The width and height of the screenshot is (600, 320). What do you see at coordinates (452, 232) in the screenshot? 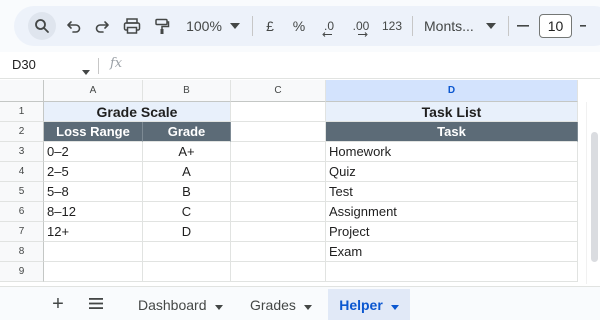
I see `task-cell: Project` at bounding box center [452, 232].